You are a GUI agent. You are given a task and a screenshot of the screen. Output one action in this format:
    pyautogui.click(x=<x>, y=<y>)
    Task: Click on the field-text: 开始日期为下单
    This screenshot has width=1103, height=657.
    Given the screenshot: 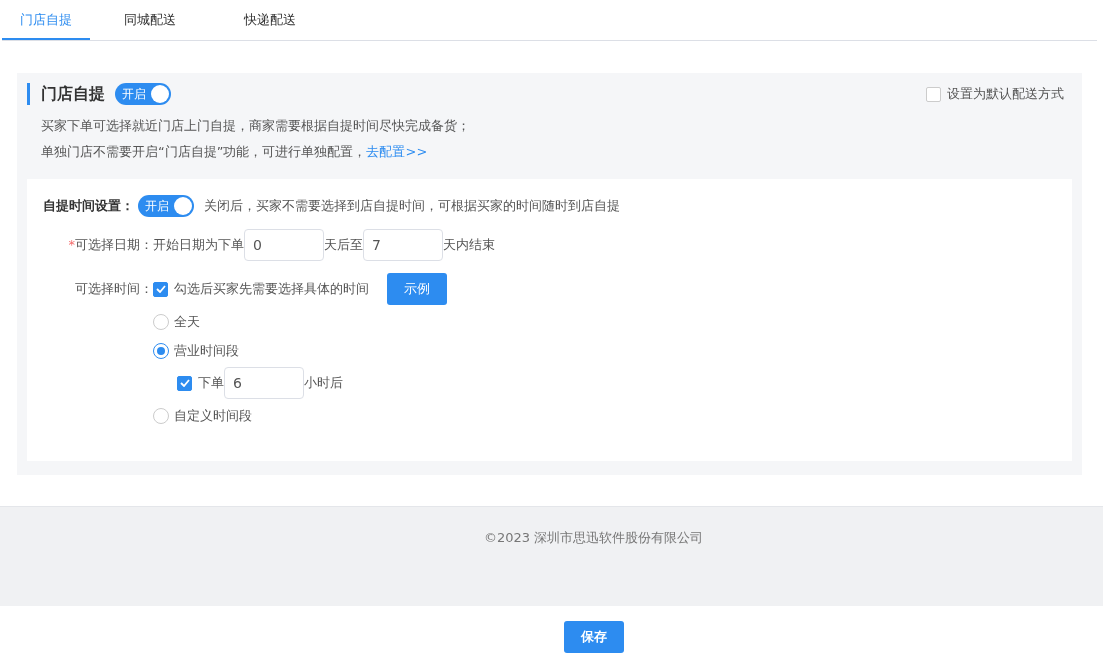 What is the action you would take?
    pyautogui.click(x=198, y=245)
    